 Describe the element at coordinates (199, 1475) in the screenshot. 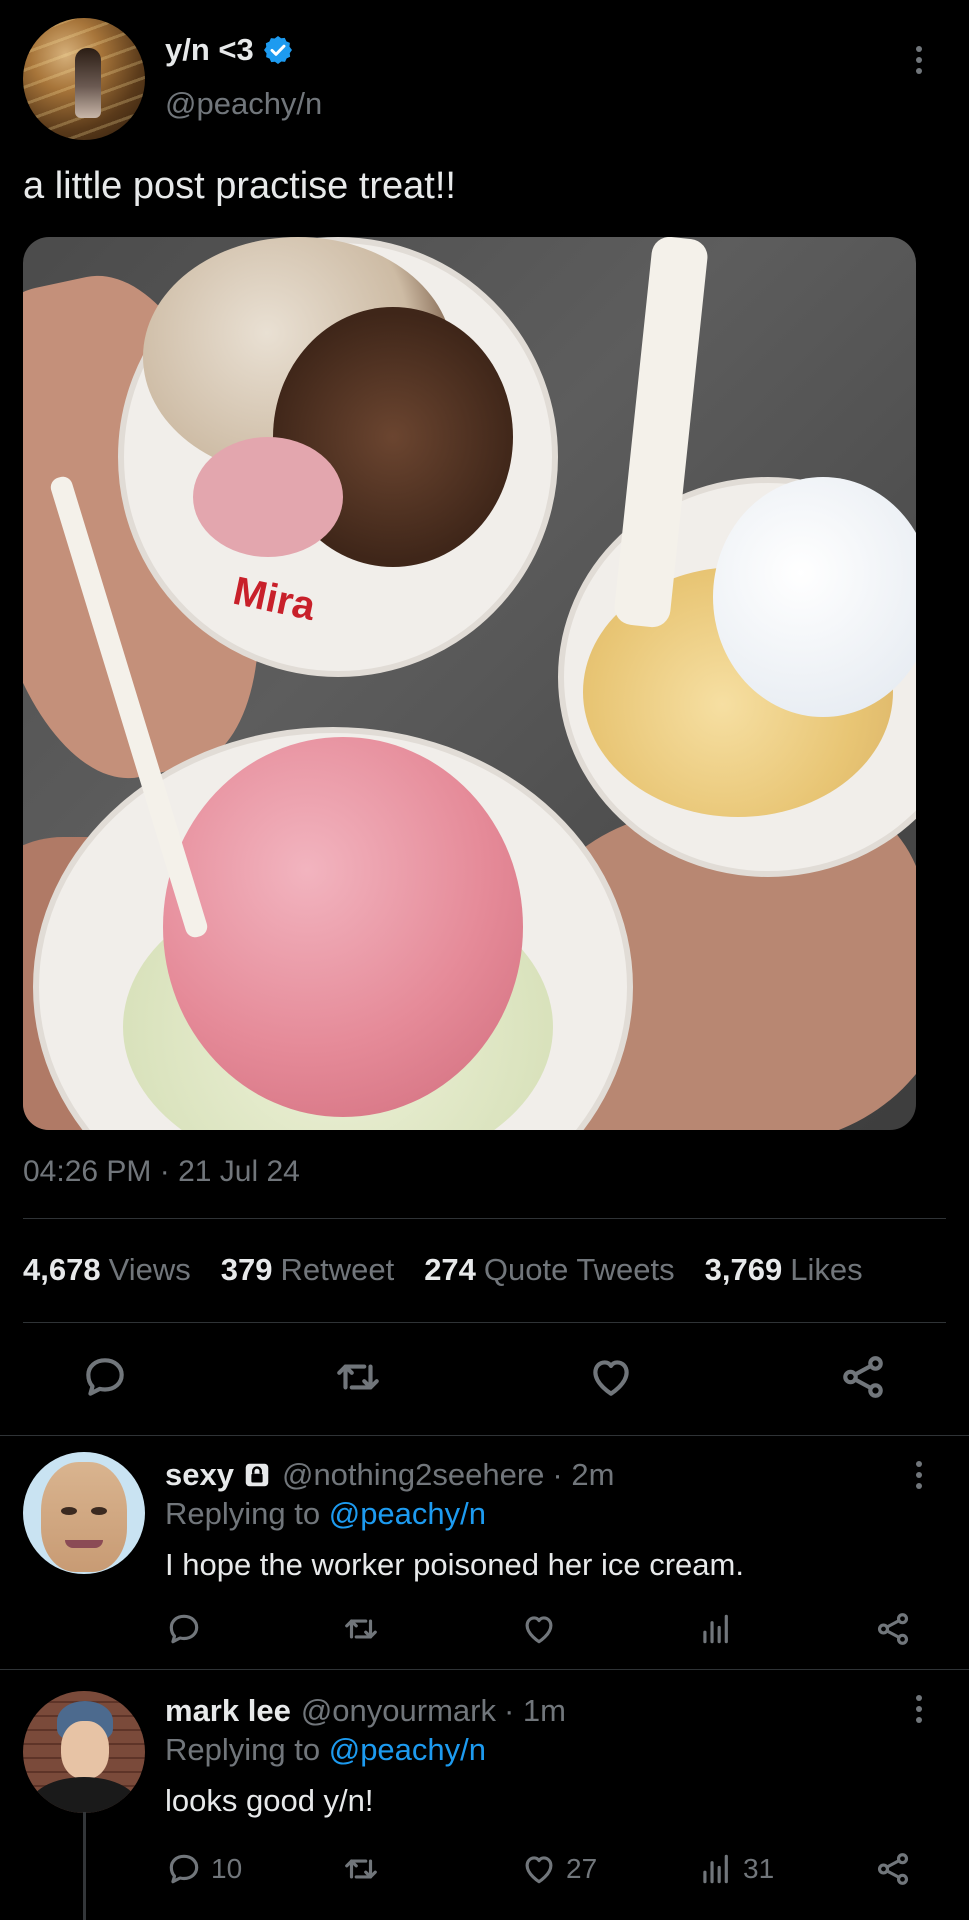

I see `reply-author-name: sexy` at that location.